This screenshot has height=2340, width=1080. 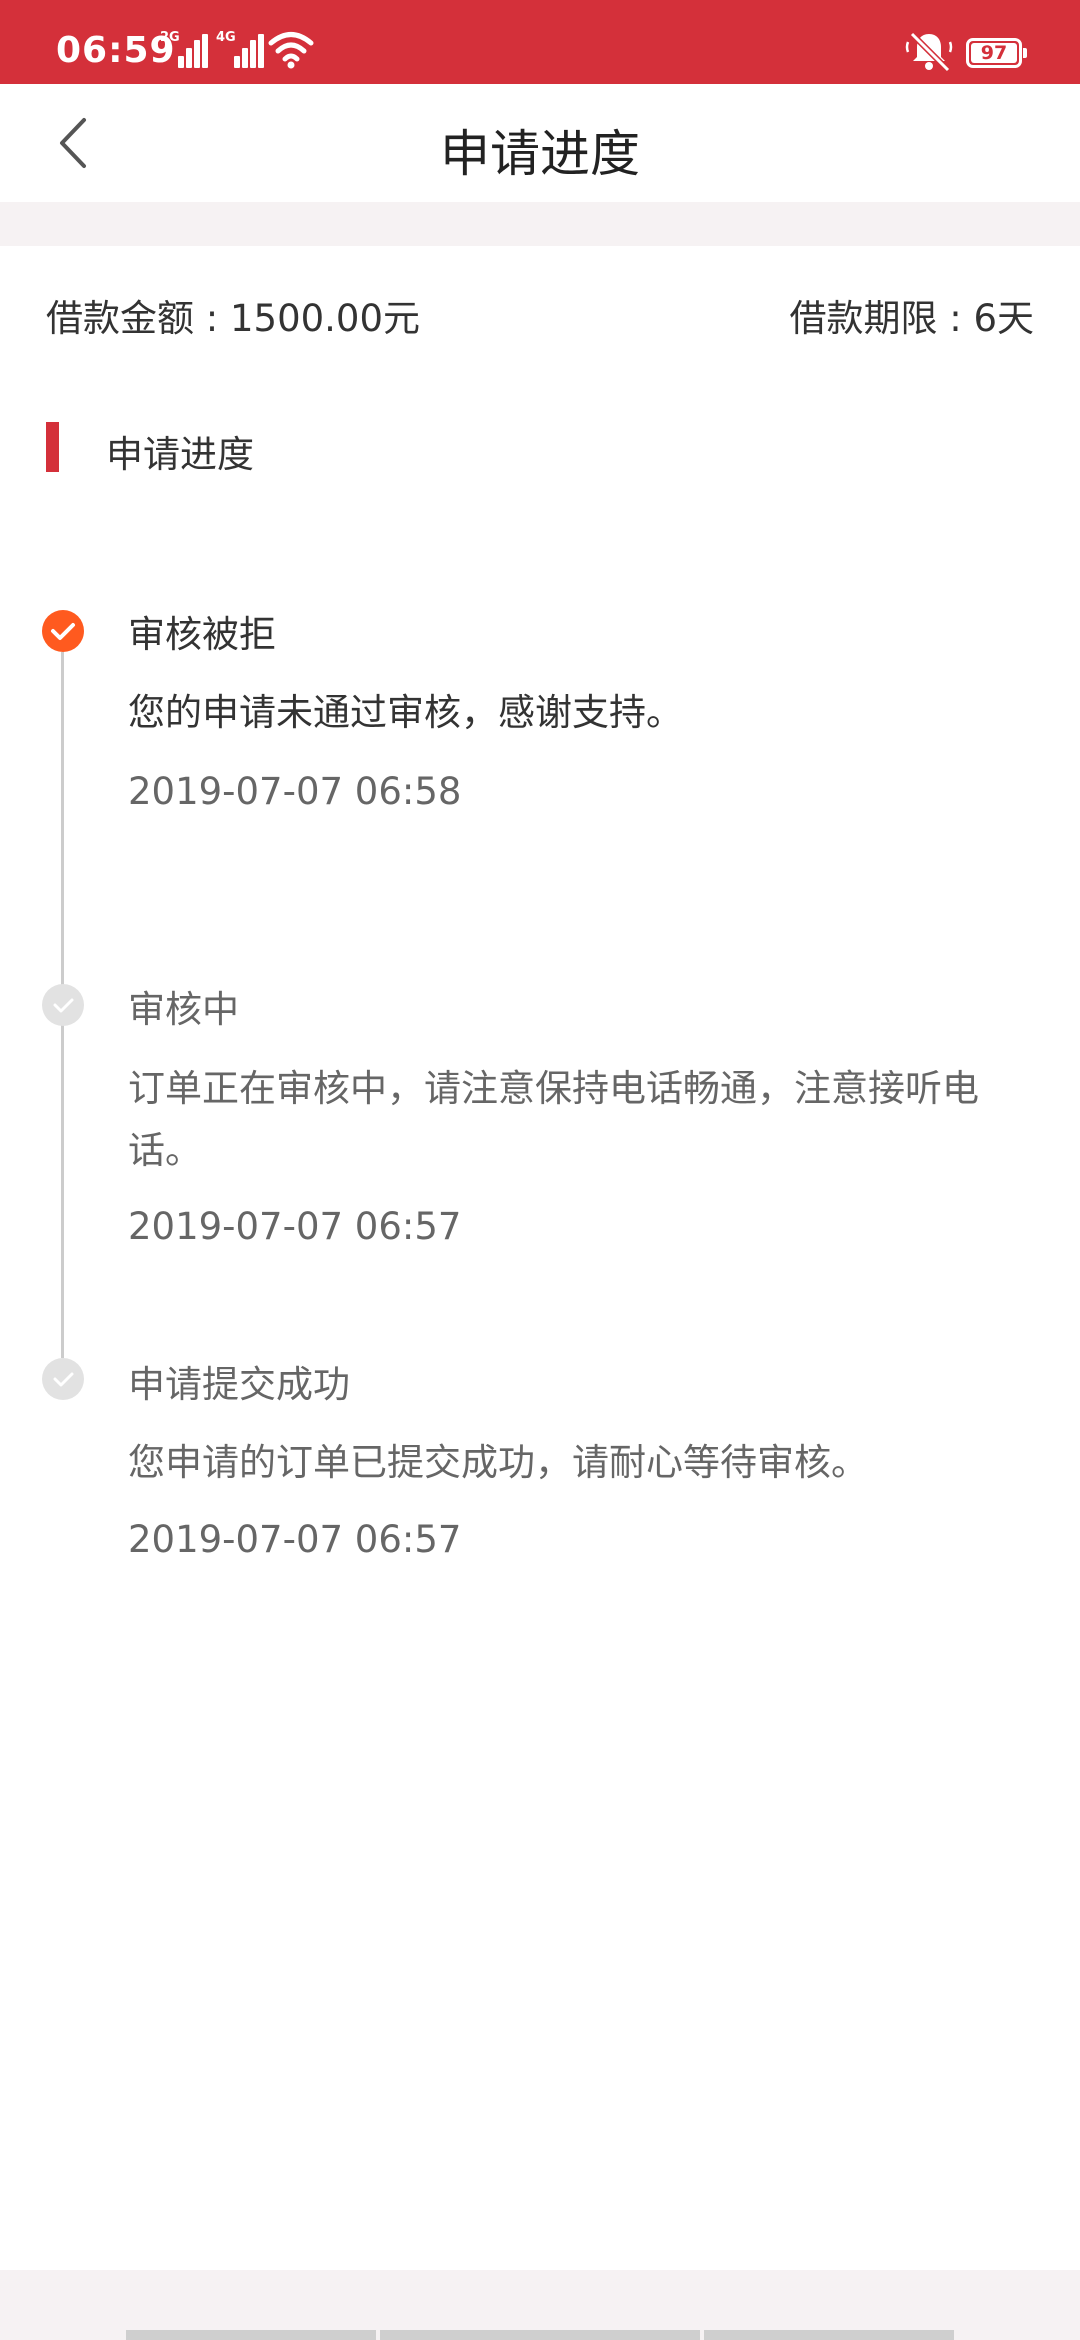 I want to click on timeline-step-title: 审核中, so click(x=183, y=1009).